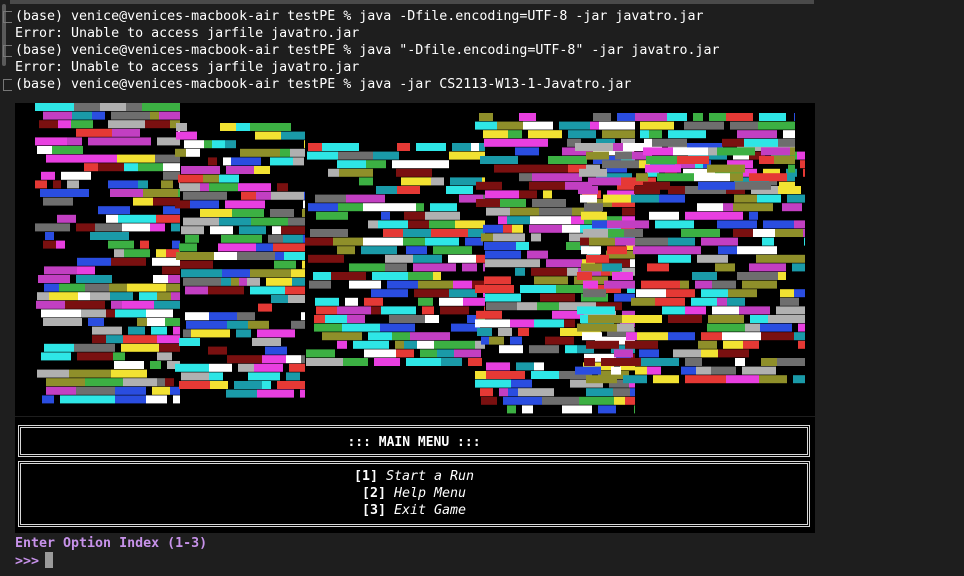 The width and height of the screenshot is (964, 576). Describe the element at coordinates (49, 560) in the screenshot. I see `text-cursor` at that location.